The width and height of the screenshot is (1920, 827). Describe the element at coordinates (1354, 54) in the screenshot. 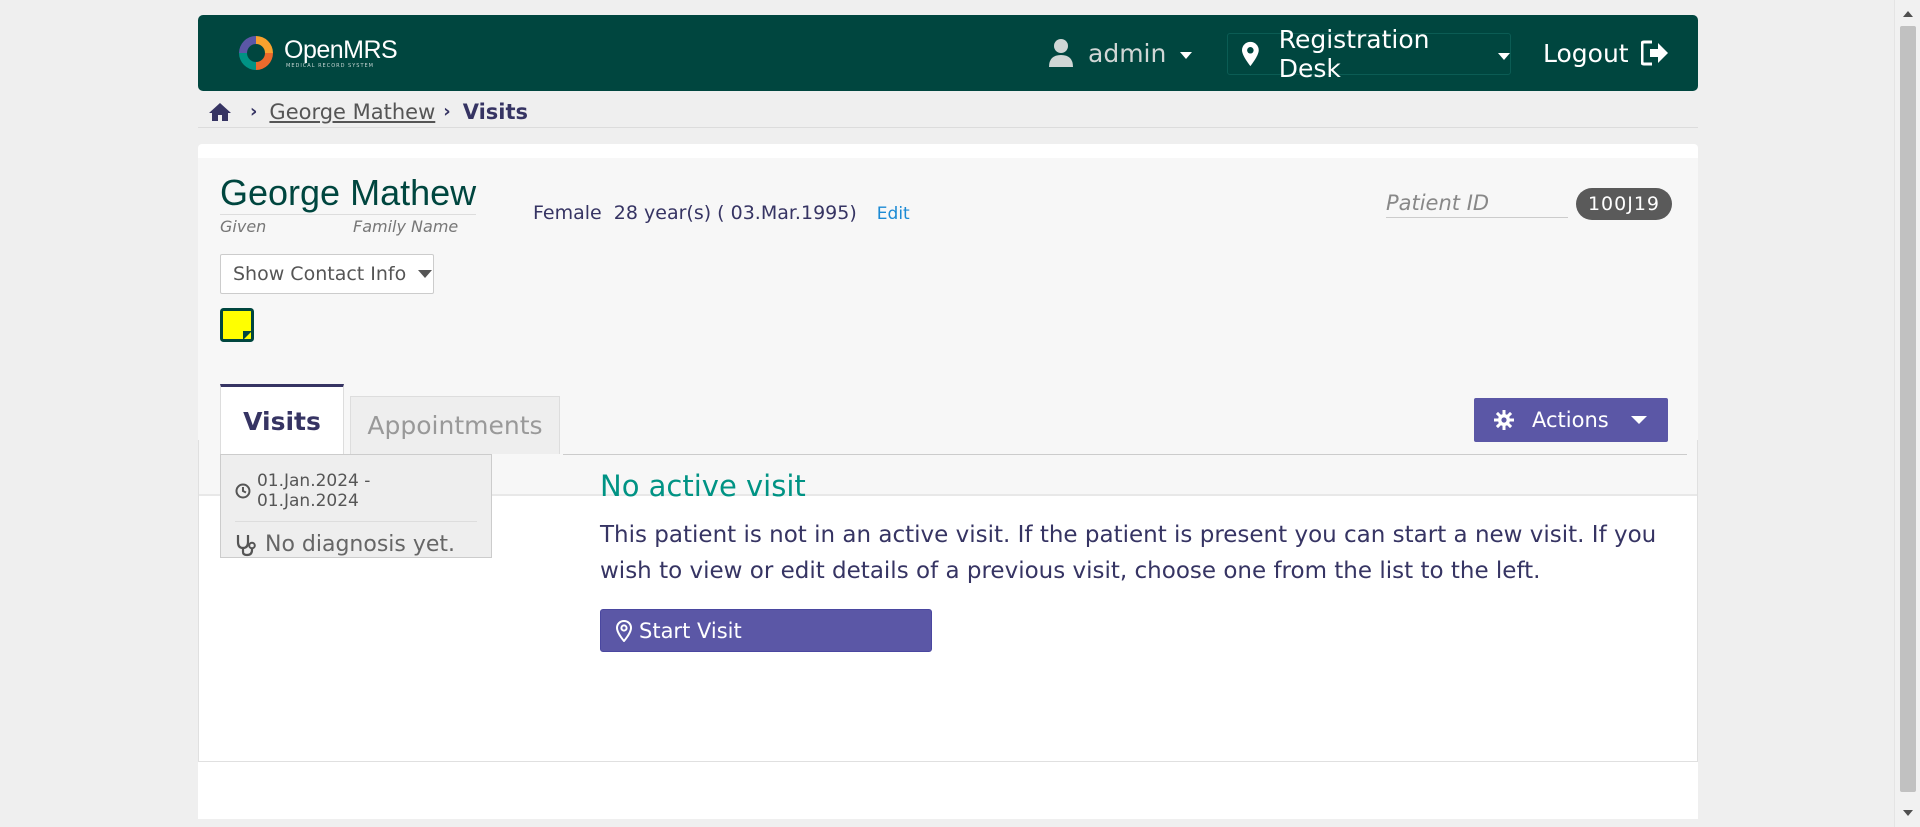

I see `location-name: Registration Desk` at that location.